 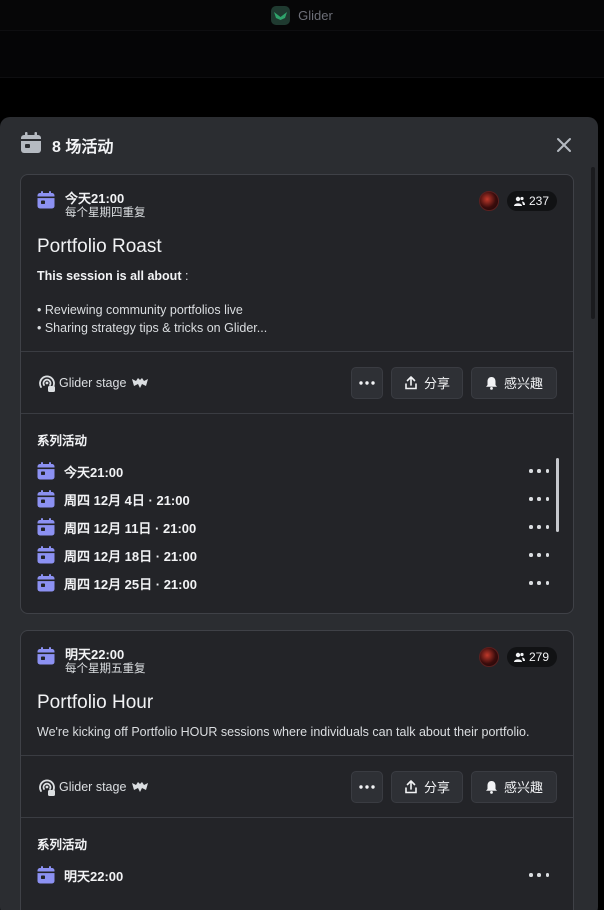 I want to click on event-repeat: 每个星期五重复, so click(x=105, y=669).